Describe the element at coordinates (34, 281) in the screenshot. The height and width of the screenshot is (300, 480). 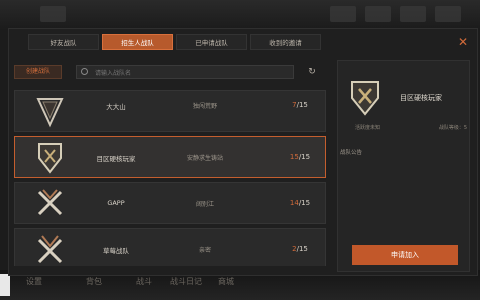
I see `bottom-bar-item: 设置` at that location.